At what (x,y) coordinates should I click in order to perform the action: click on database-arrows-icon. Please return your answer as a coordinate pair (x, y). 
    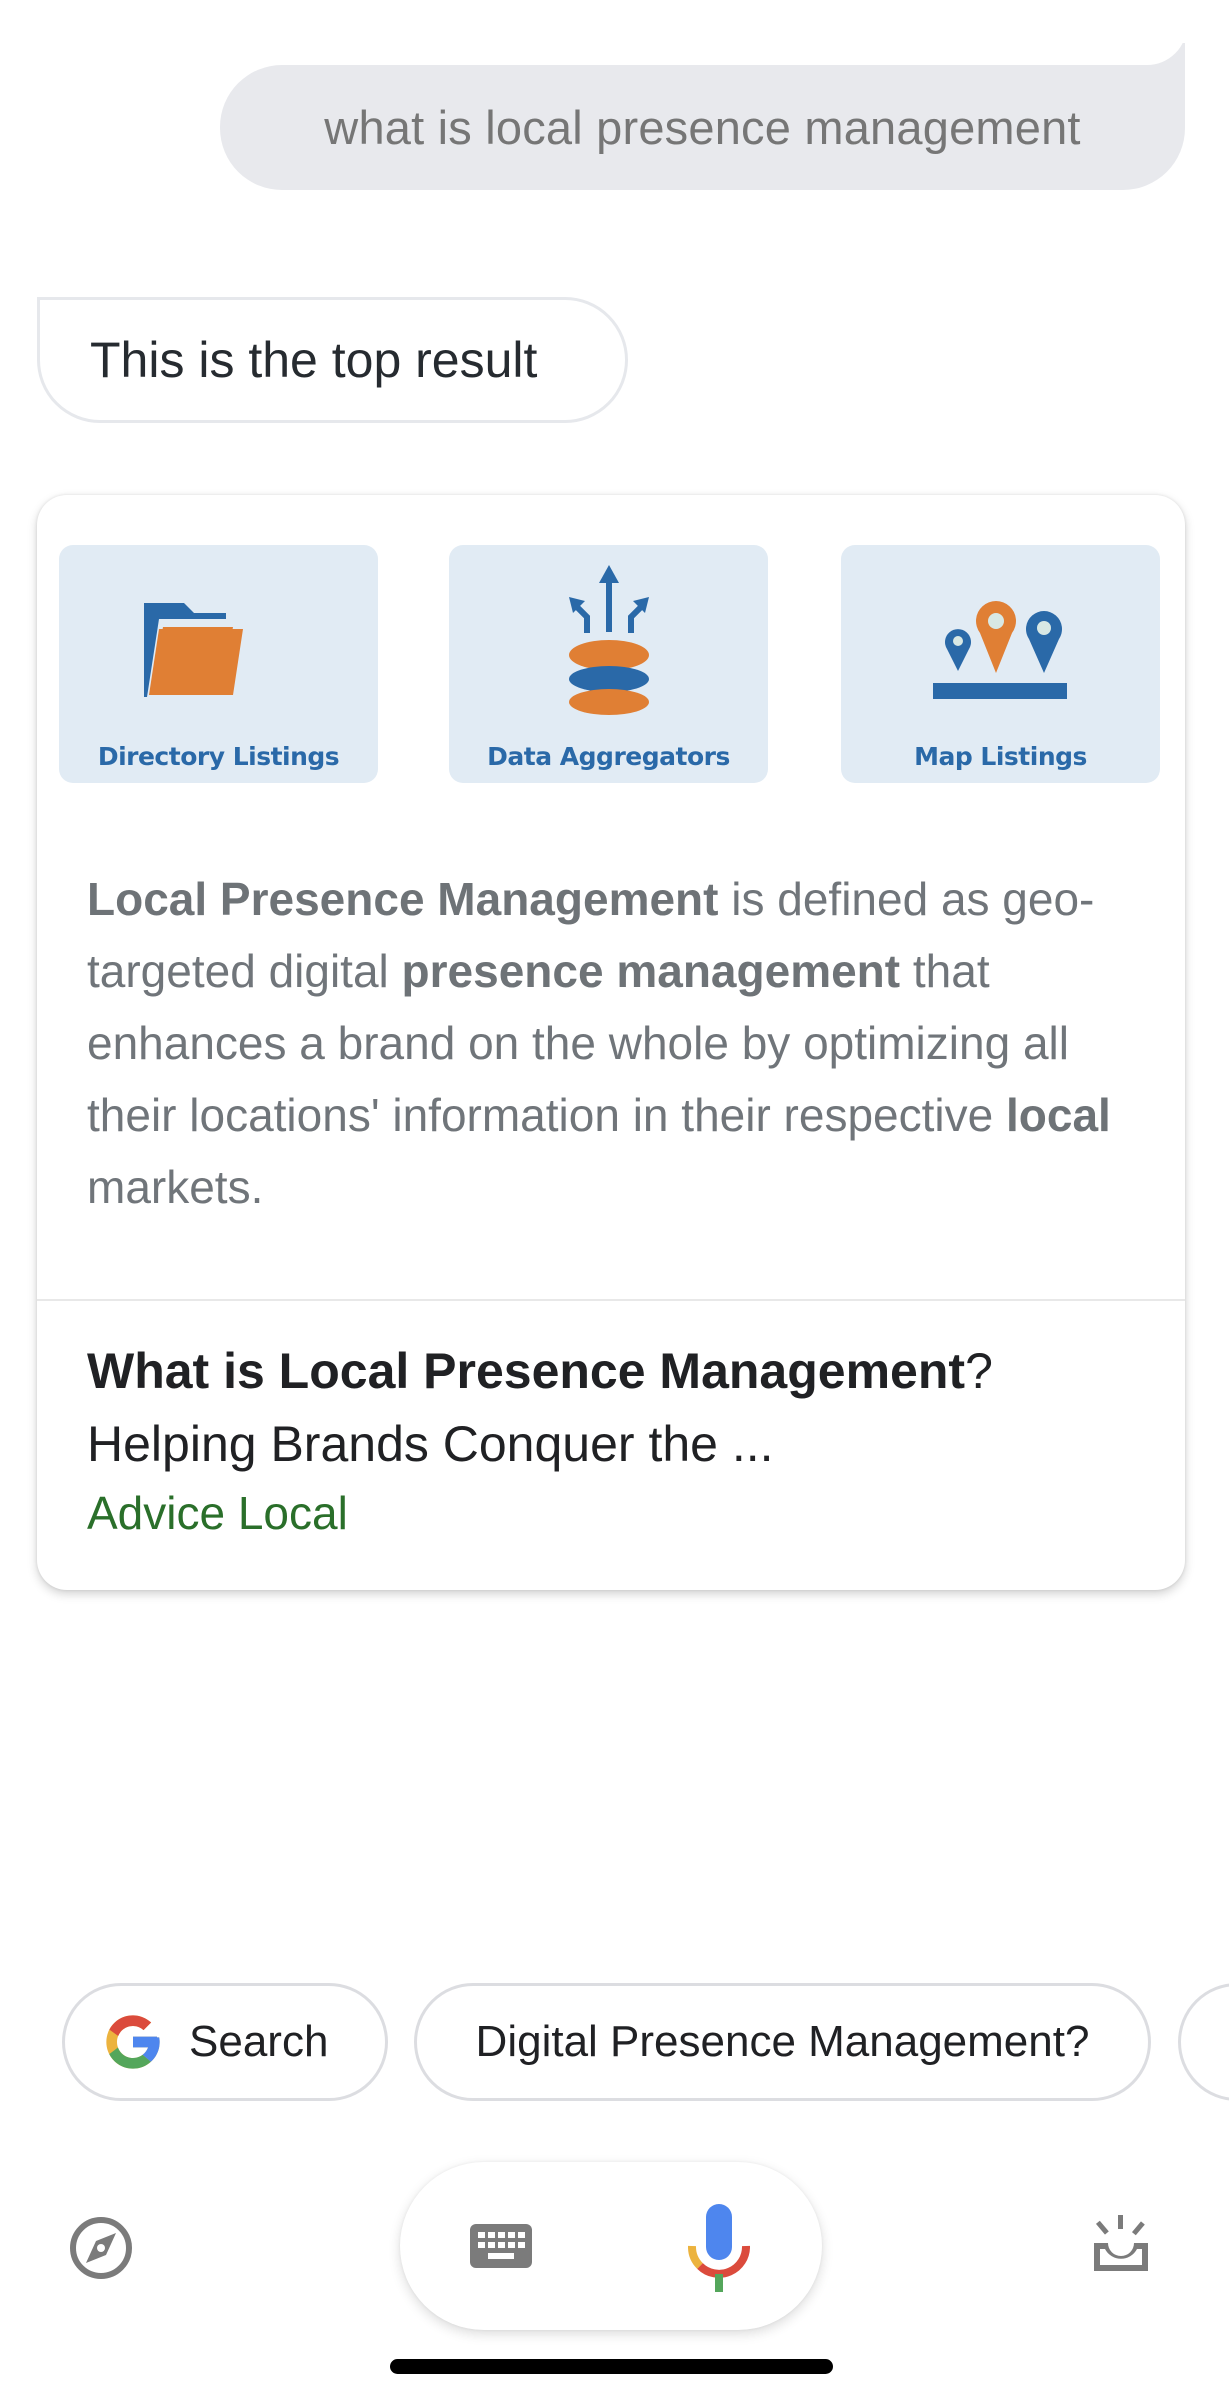
    Looking at the image, I should click on (609, 640).